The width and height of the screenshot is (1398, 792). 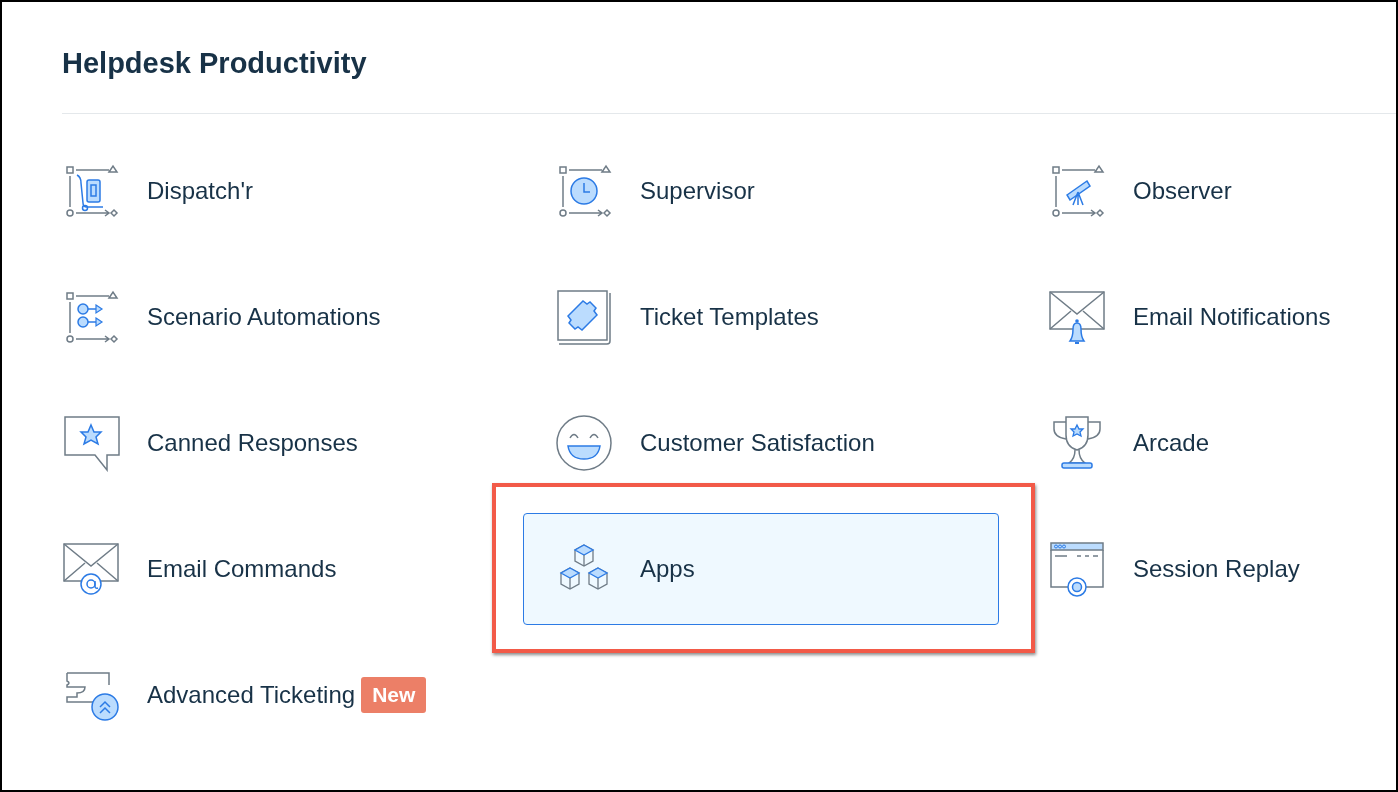 I want to click on item-label: Scenario Automations, so click(x=264, y=317).